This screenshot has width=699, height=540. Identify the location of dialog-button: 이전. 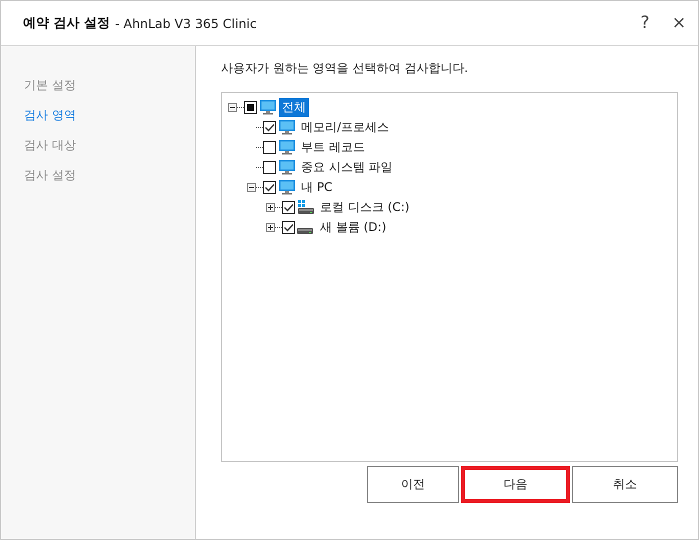
(413, 484).